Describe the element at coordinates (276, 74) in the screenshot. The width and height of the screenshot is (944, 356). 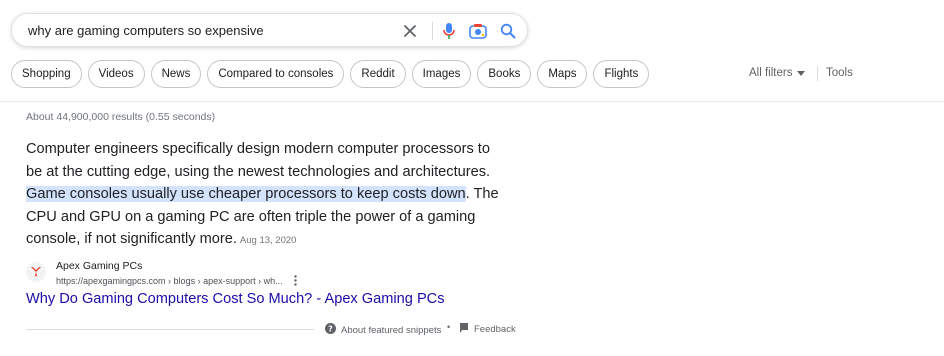
I see `chip-compared-to-consoles: Compared to consoles` at that location.